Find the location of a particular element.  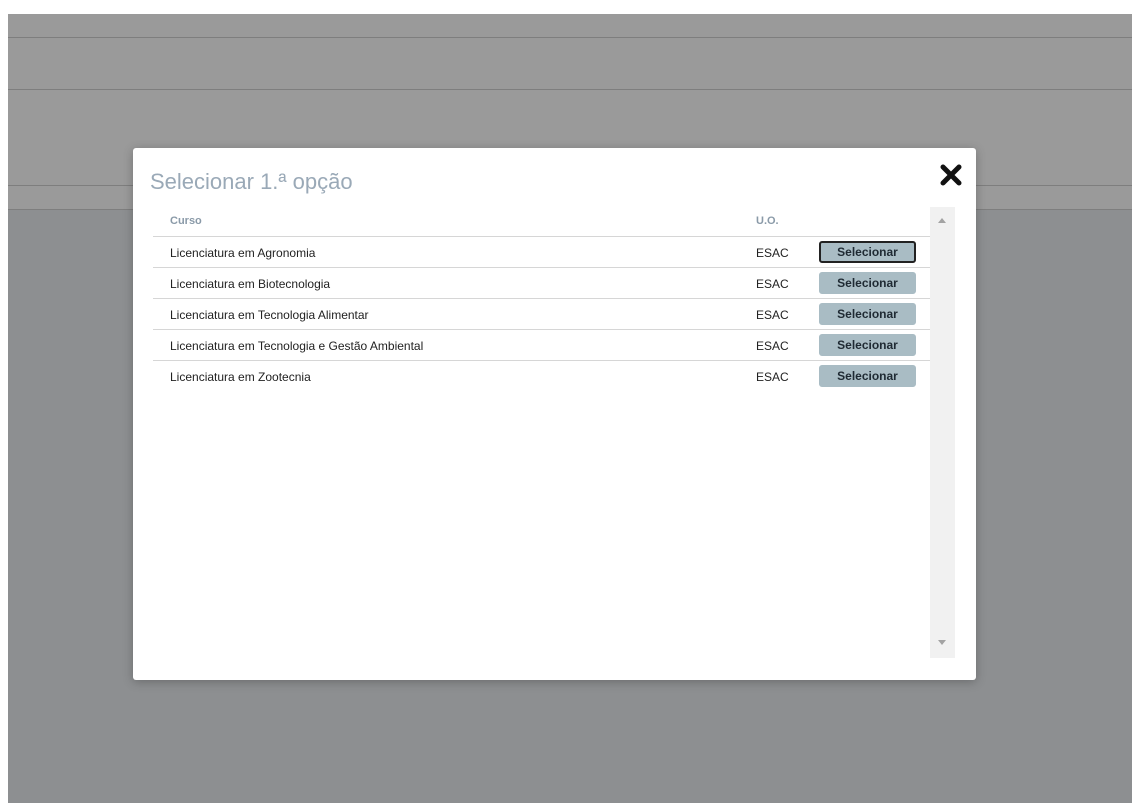

column-header-unit: U.O. is located at coordinates (767, 221).